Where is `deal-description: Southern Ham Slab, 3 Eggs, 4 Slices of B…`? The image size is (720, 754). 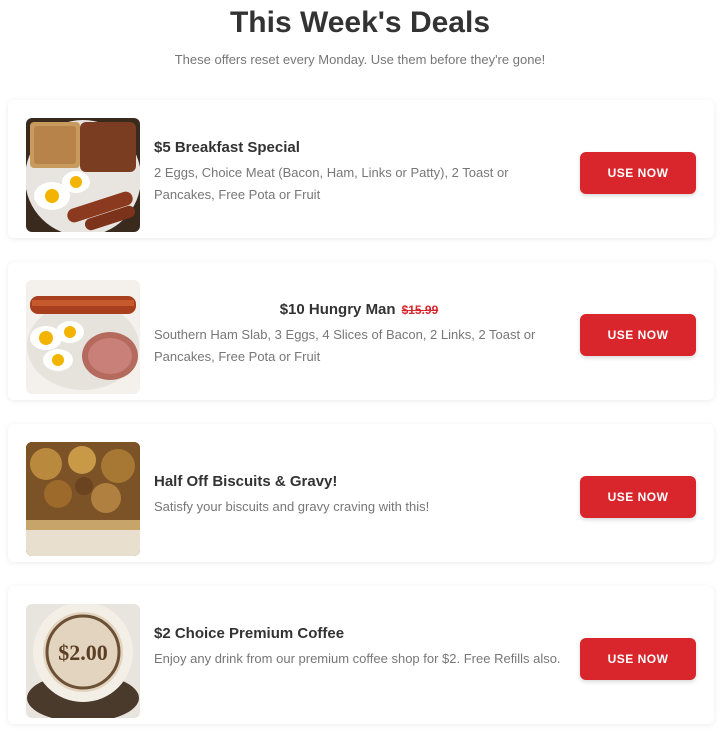
deal-description: Southern Ham Slab, 3 Eggs, 4 Slices of B… is located at coordinates (345, 345).